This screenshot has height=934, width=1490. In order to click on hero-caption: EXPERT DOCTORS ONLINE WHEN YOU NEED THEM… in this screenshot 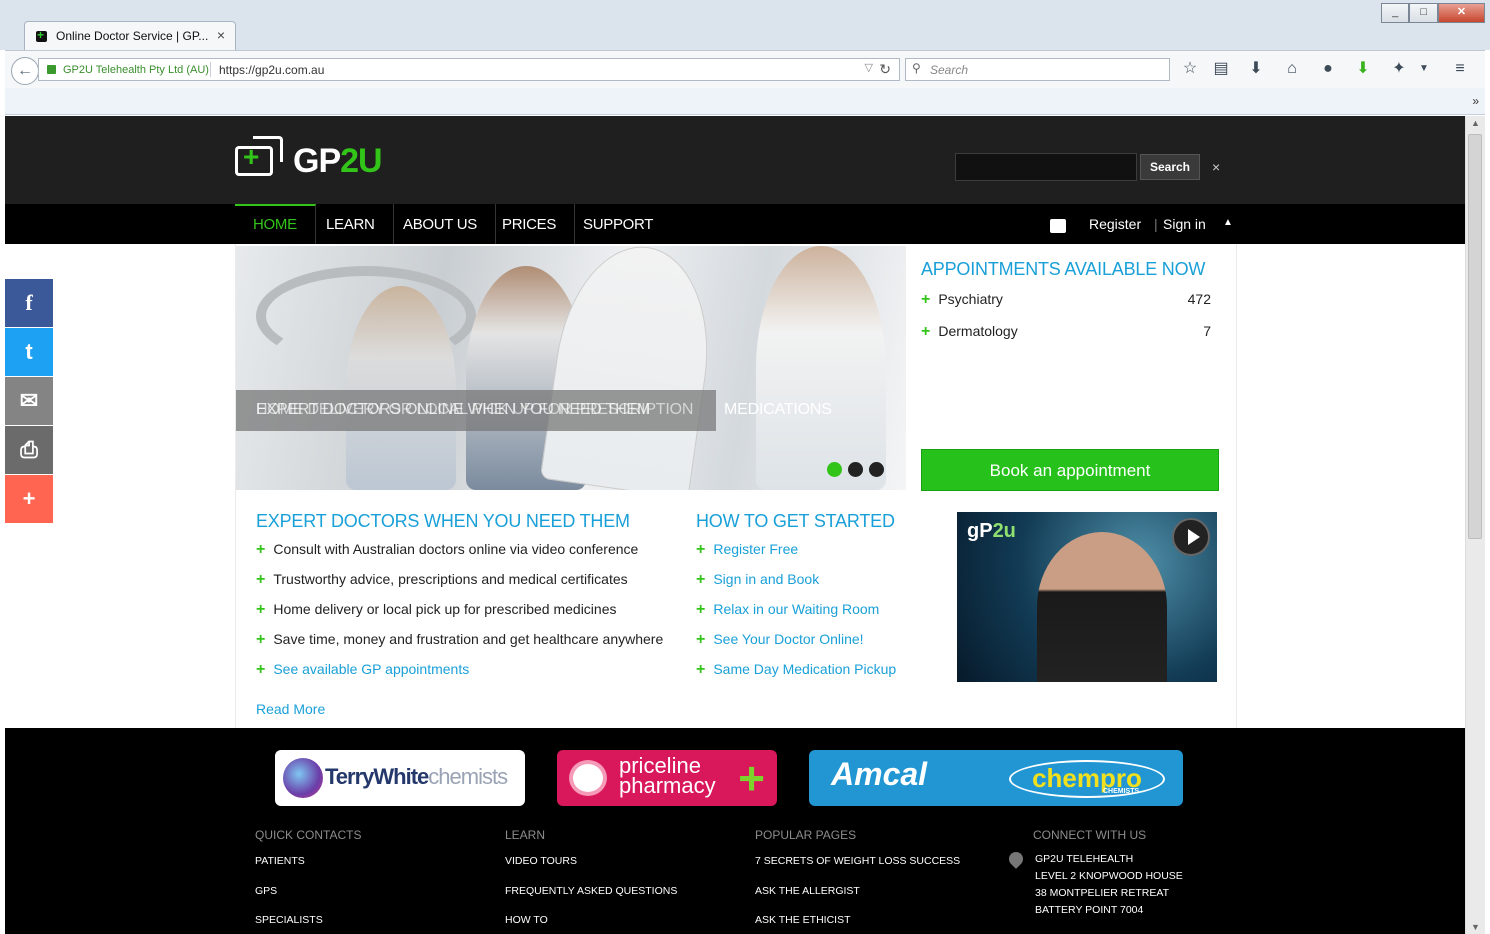, I will do `click(534, 410)`.